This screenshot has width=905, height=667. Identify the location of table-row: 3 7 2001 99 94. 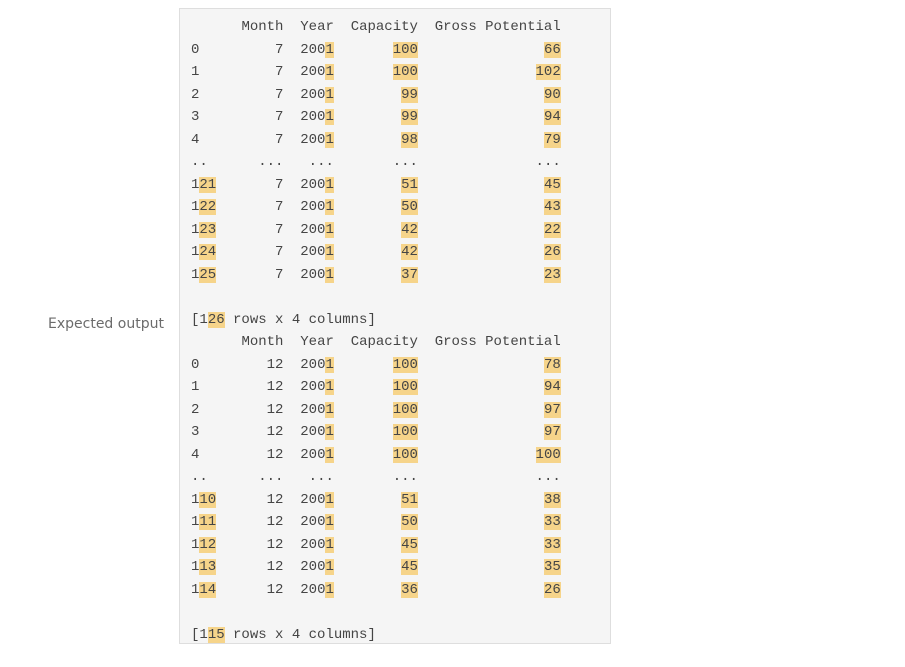
(376, 117).